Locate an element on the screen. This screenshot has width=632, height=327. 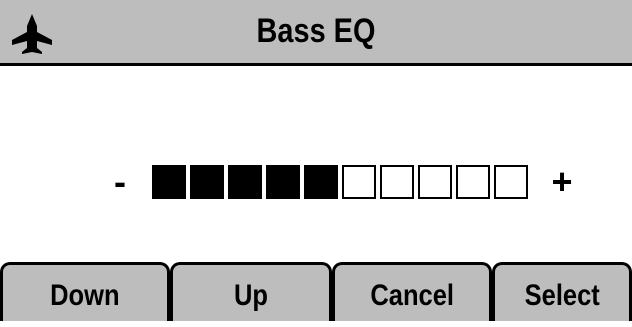
plus-label: + is located at coordinates (562, 181).